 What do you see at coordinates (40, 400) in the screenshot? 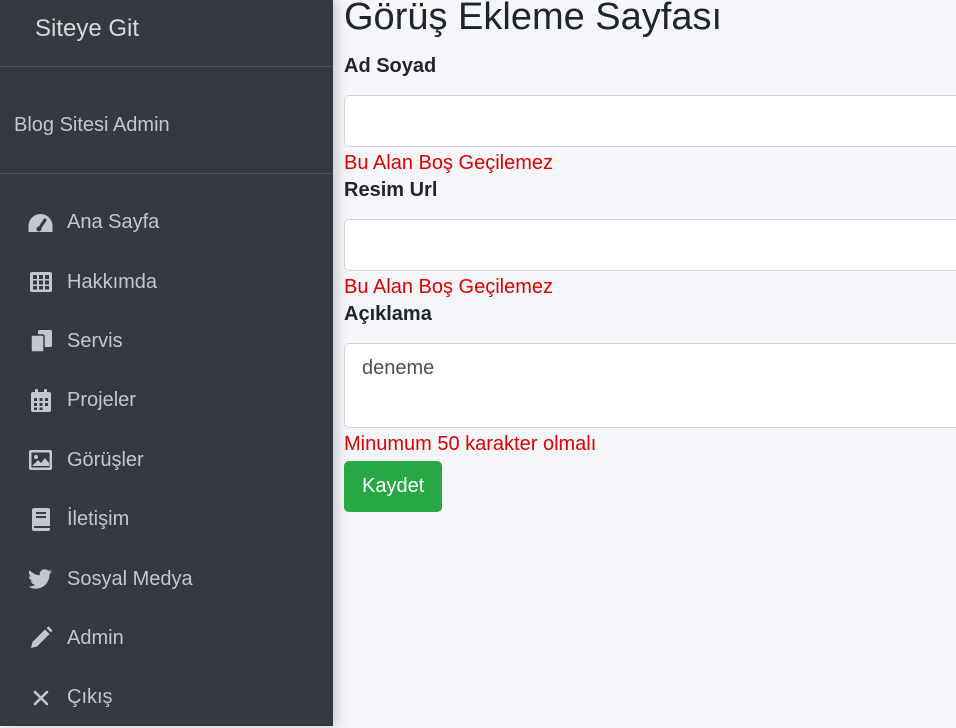
I see `calendar-icon` at bounding box center [40, 400].